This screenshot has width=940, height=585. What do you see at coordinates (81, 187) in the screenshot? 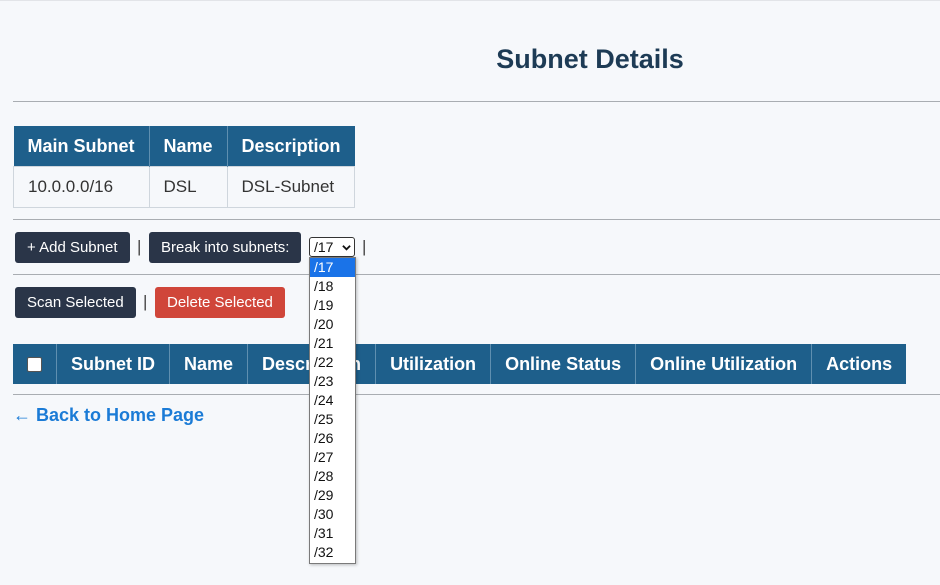
I see `main-subnet-cell: 10.0.0.0/16` at bounding box center [81, 187].